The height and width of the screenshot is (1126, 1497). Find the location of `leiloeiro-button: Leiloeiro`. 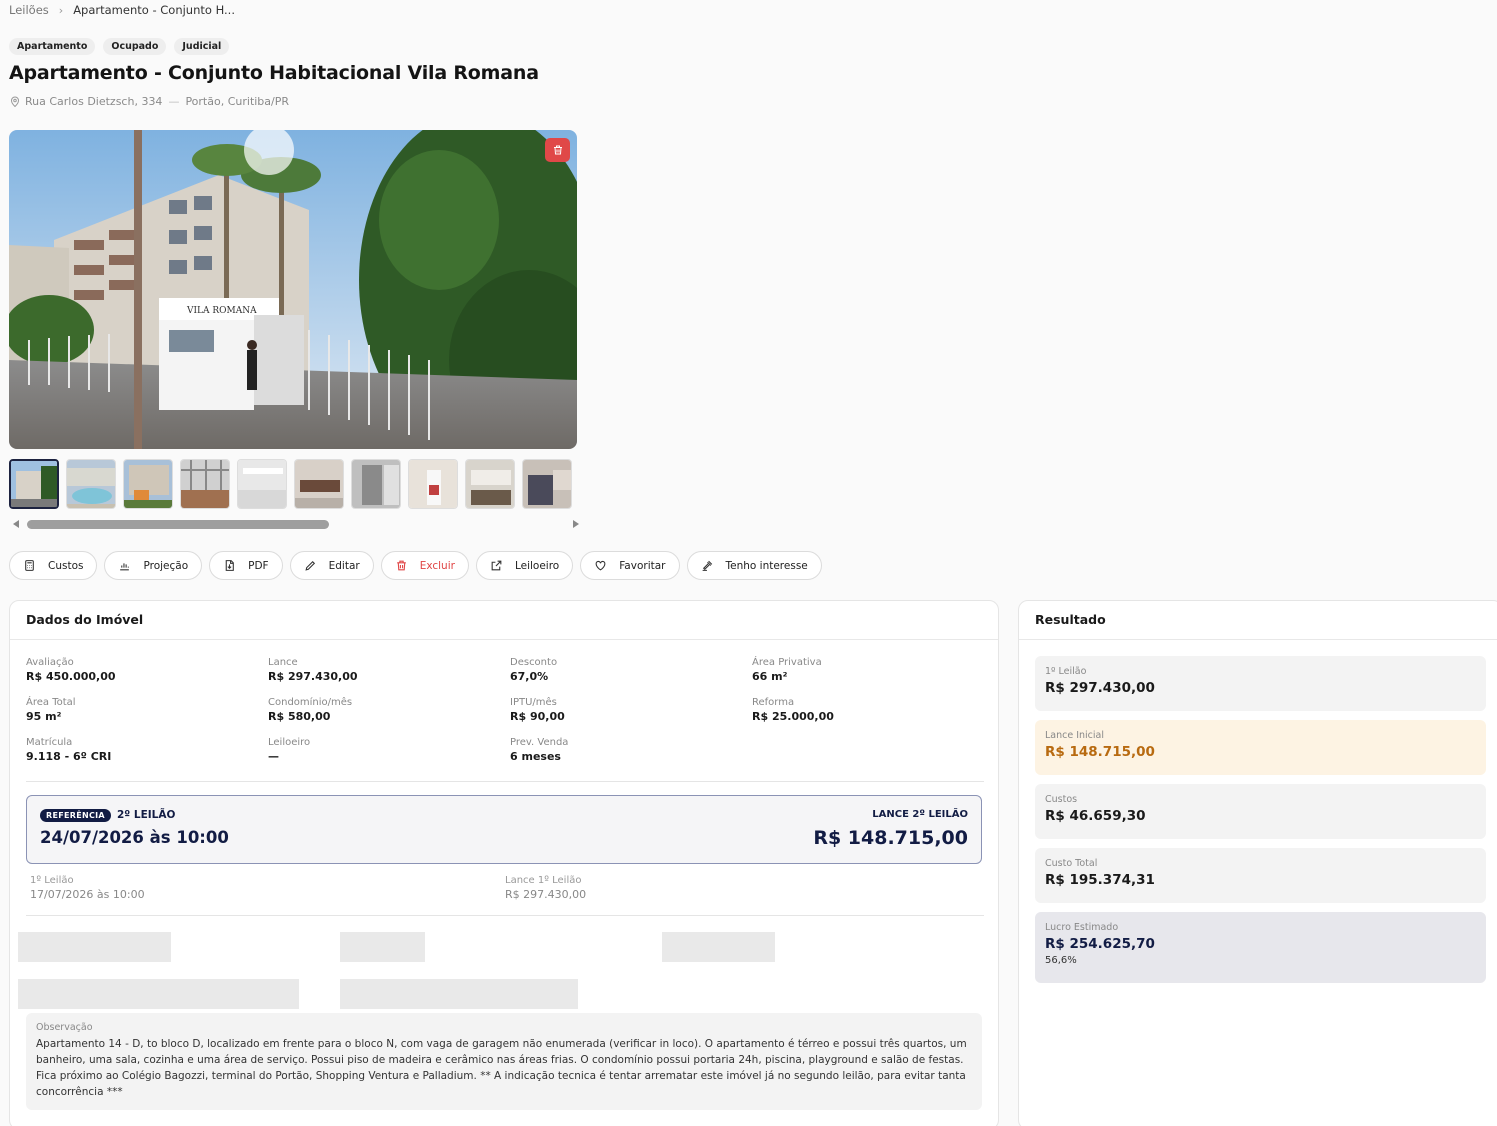

leiloeiro-button: Leiloeiro is located at coordinates (524, 565).